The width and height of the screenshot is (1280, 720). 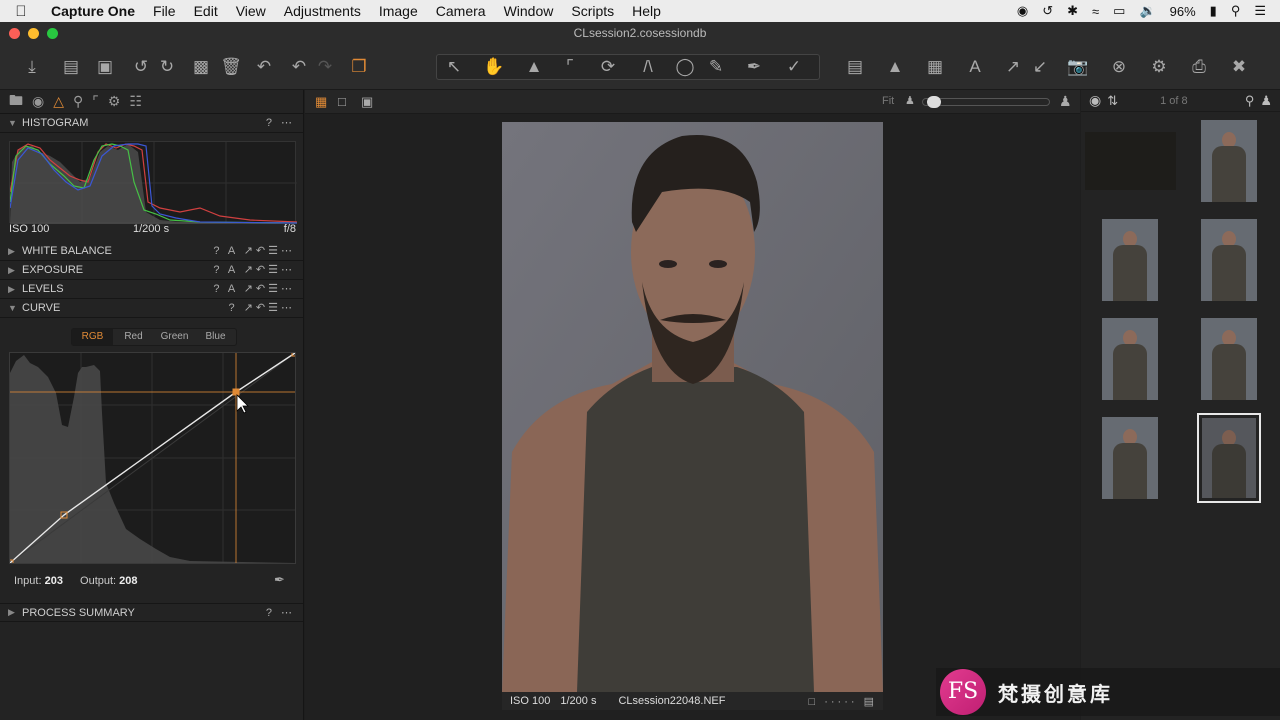 What do you see at coordinates (592, 11) in the screenshot?
I see `menu-scripts: Scripts` at bounding box center [592, 11].